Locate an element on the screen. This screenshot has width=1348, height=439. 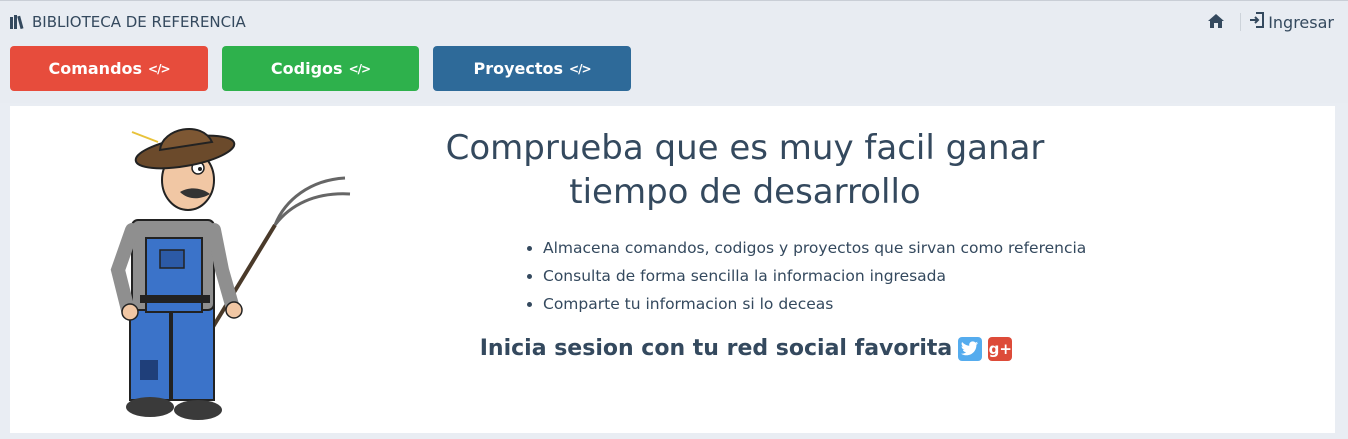
sign-in-icon is located at coordinates (1257, 22).